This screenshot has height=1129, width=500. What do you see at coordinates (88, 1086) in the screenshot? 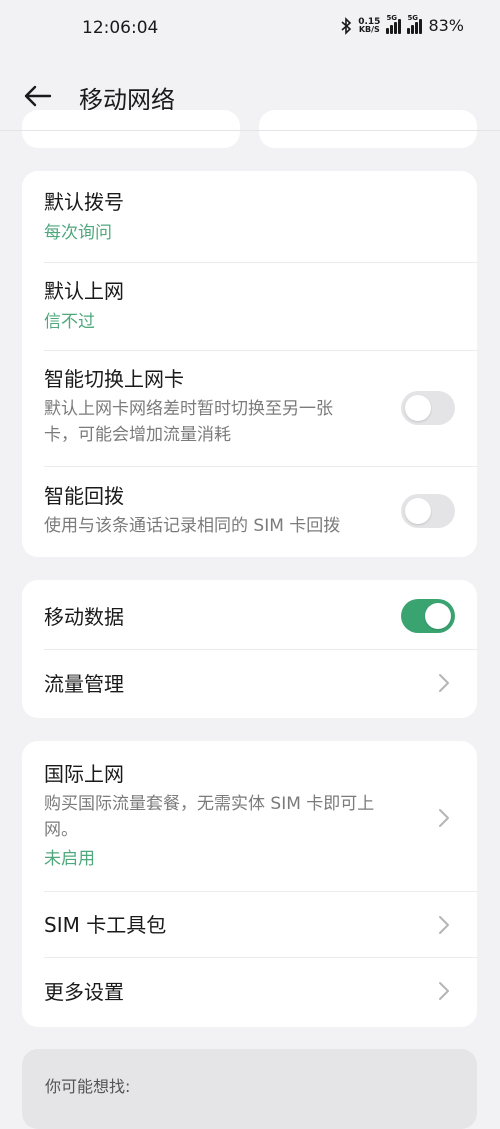
I see `suggestions-label: 你可能想找:` at bounding box center [88, 1086].